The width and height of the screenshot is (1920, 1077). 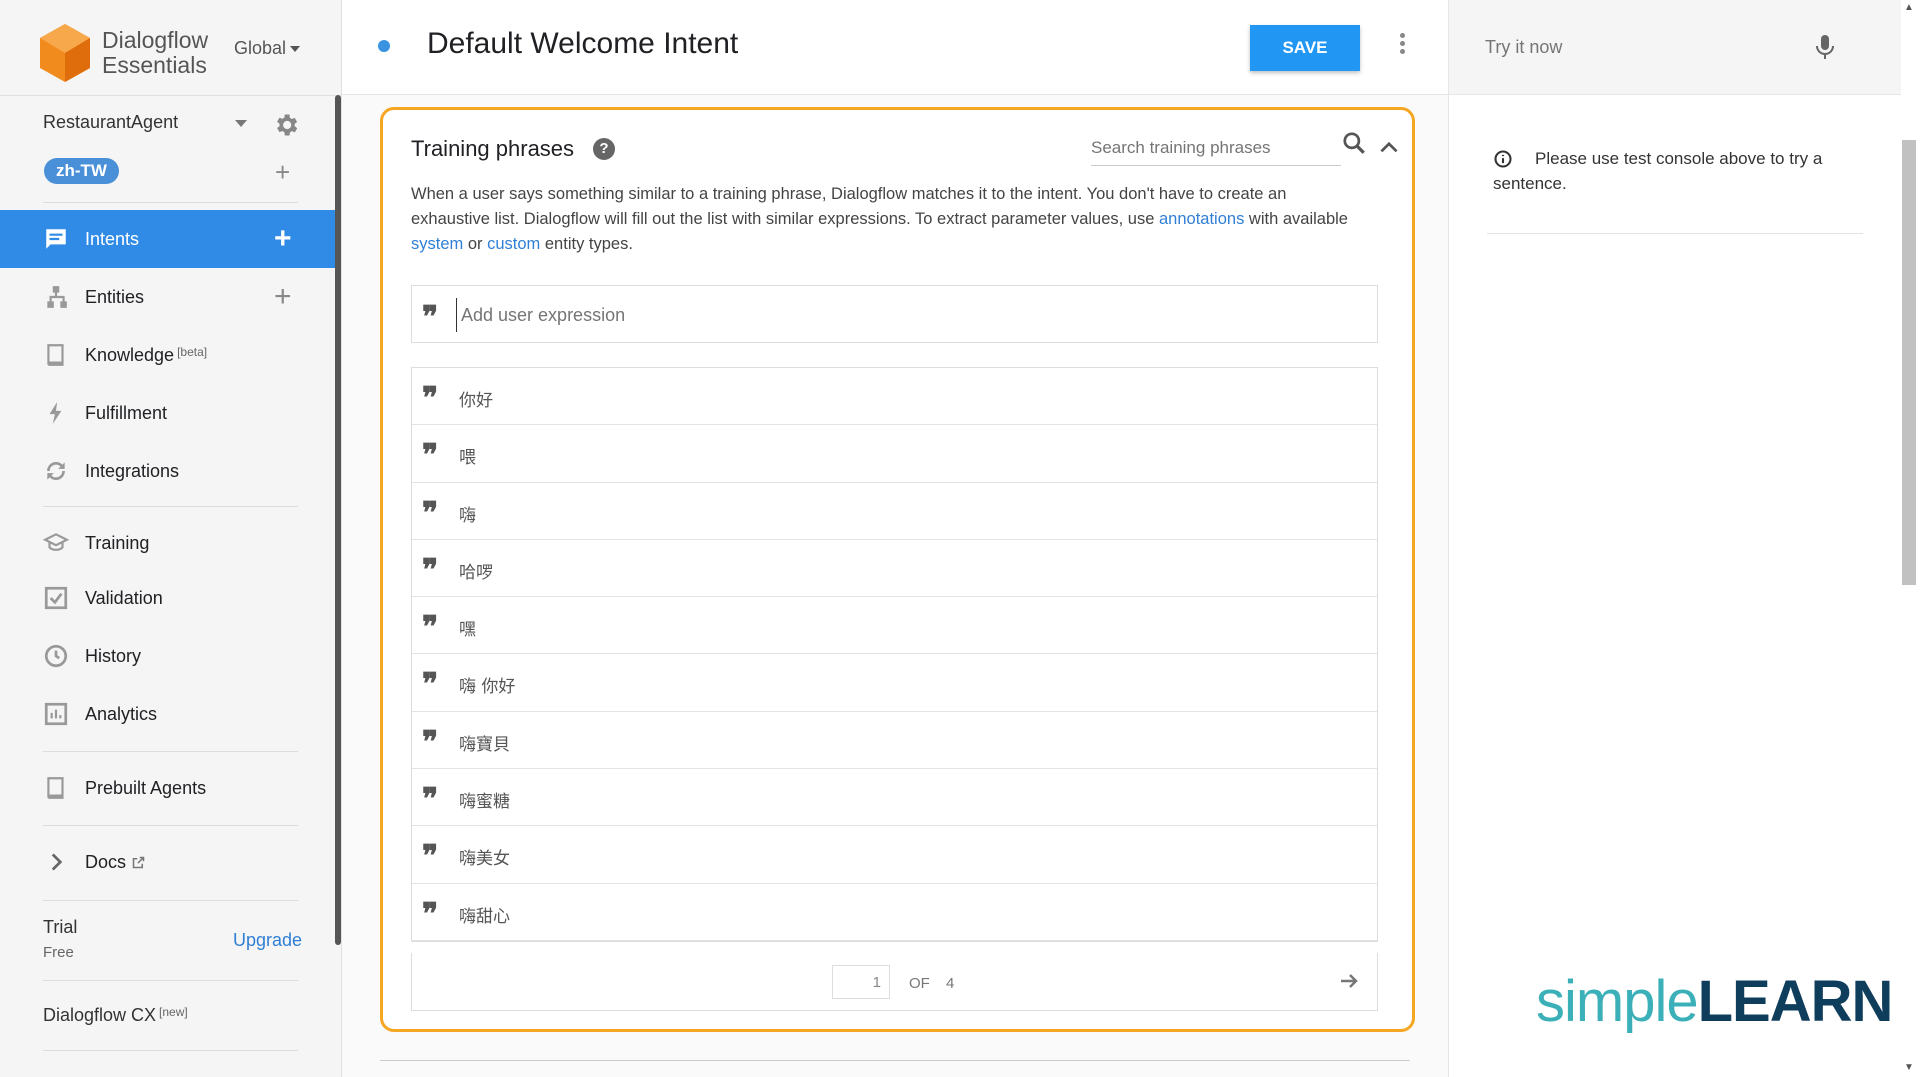 What do you see at coordinates (167, 862) in the screenshot?
I see `sidebar-item-docs: Docs` at bounding box center [167, 862].